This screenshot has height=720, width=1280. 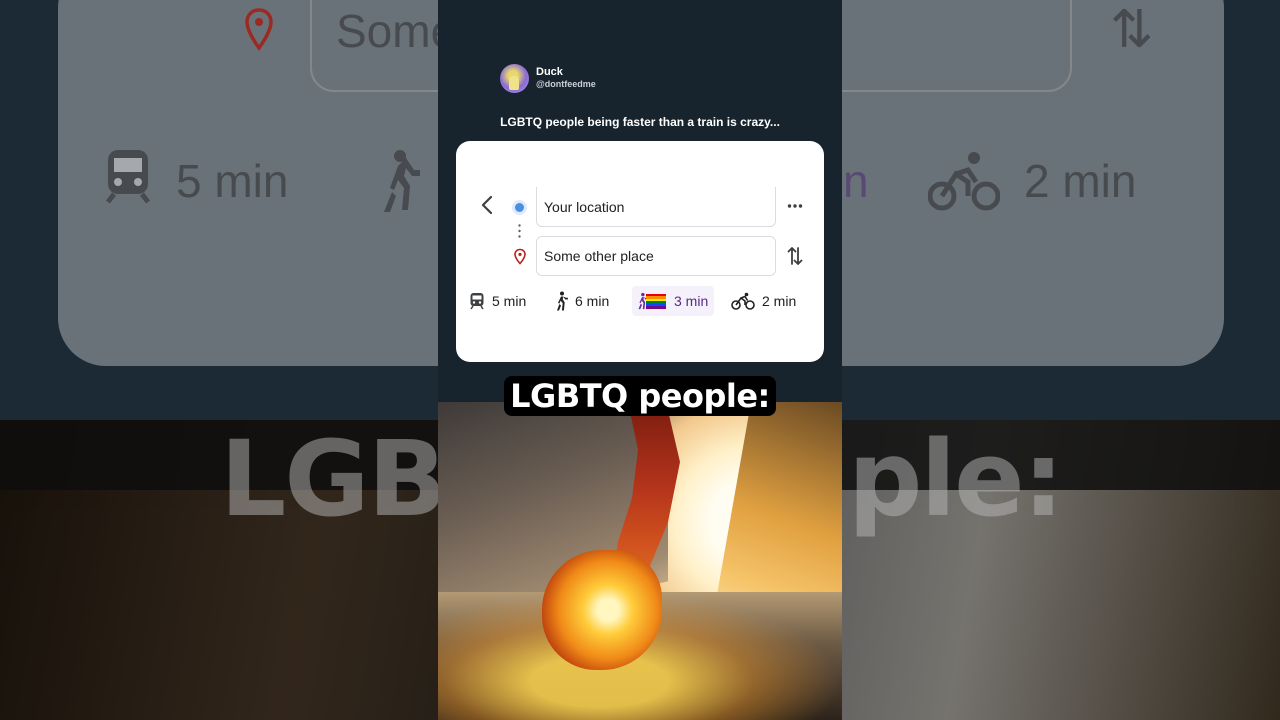 I want to click on author-name: Duck, so click(x=549, y=72).